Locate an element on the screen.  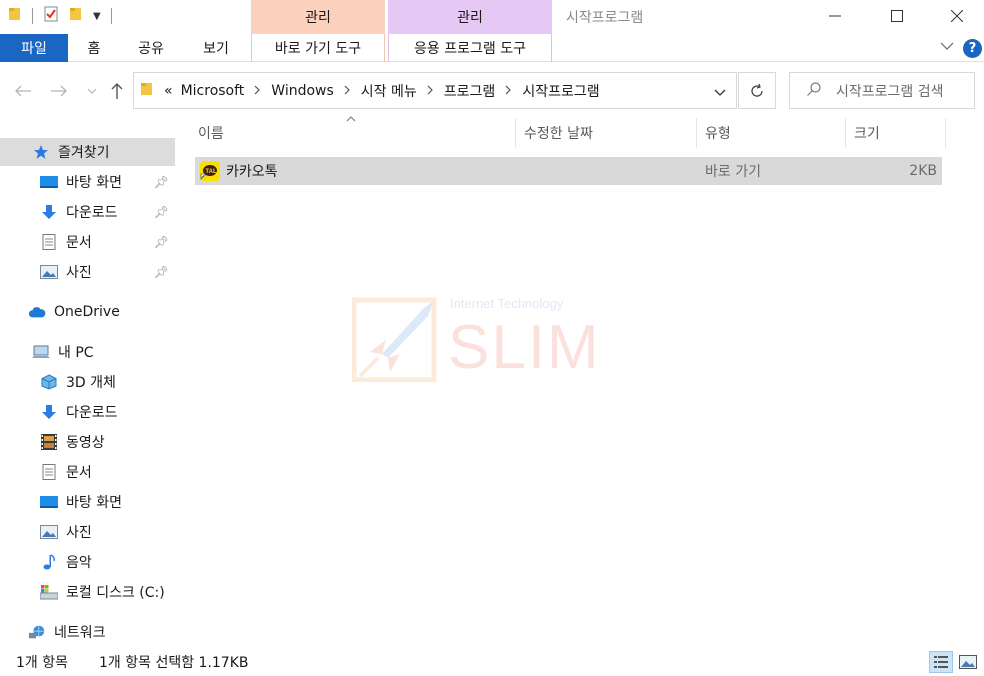
sidebar-item-pc-downloads: 다운로드 is located at coordinates (87, 412).